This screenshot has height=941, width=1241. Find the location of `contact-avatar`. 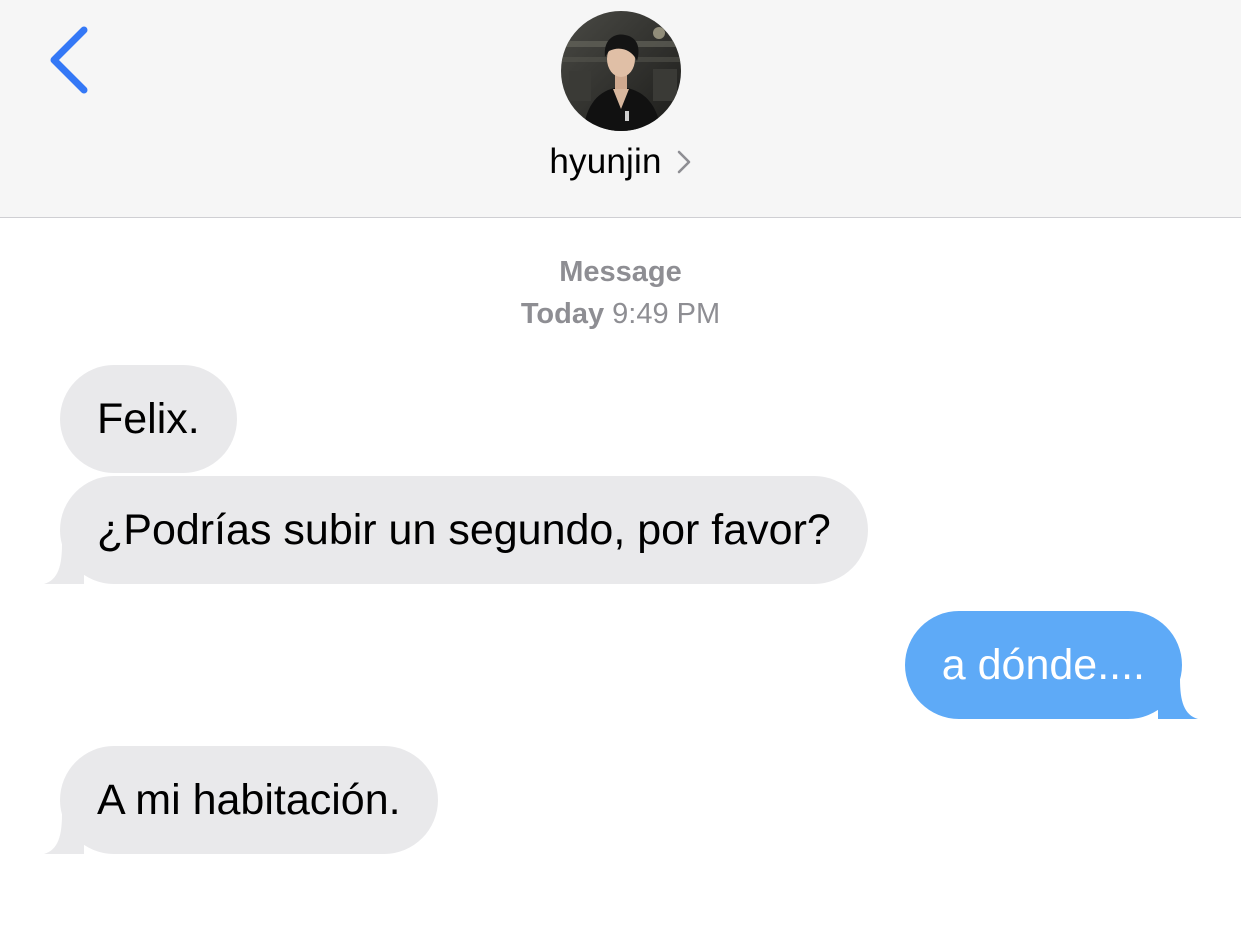

contact-avatar is located at coordinates (621, 71).